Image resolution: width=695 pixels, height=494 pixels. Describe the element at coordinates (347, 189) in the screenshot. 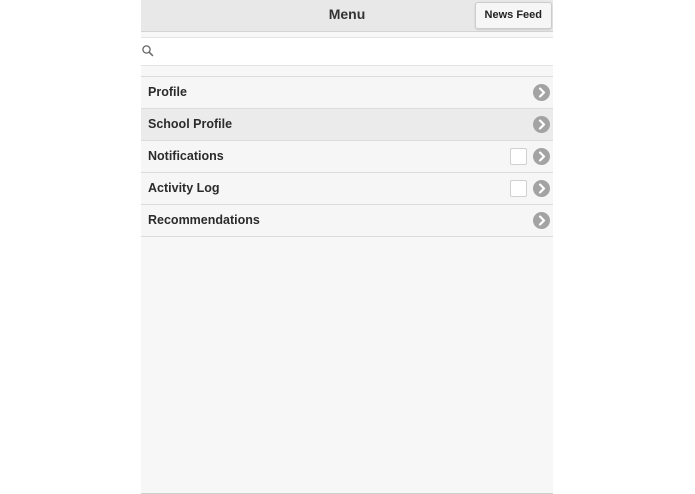

I see `menu-item-activity-log: Activity Log` at that location.